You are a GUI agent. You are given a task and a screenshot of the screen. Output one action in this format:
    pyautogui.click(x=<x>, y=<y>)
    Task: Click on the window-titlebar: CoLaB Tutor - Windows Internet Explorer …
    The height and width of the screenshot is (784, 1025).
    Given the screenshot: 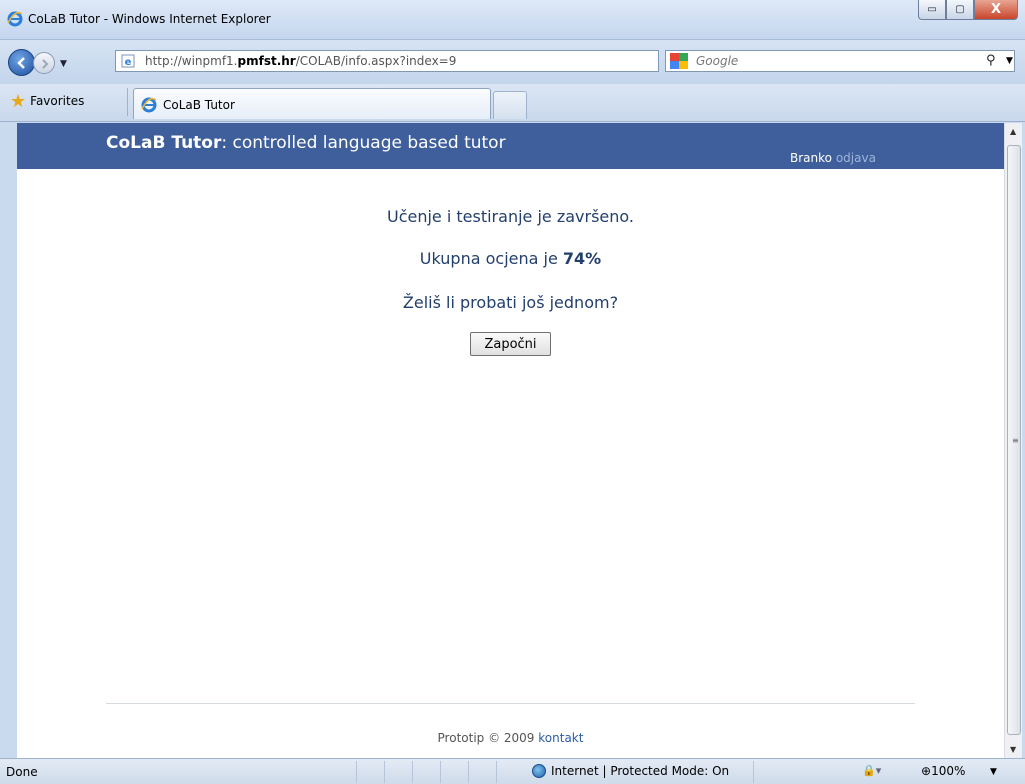 What is the action you would take?
    pyautogui.click(x=512, y=20)
    